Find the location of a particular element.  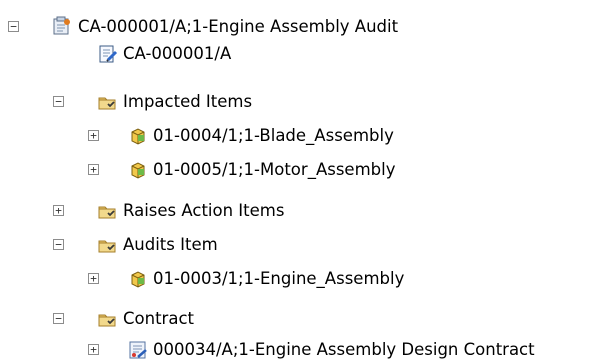

contract-icon is located at coordinates (138, 350).